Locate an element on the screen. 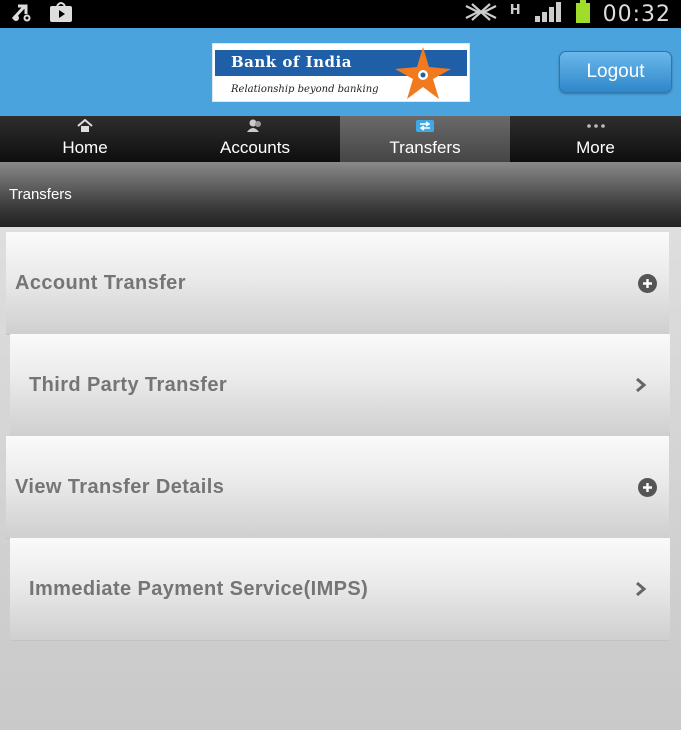 This screenshot has height=730, width=681. status-right: H 00:32 is located at coordinates (567, 14).